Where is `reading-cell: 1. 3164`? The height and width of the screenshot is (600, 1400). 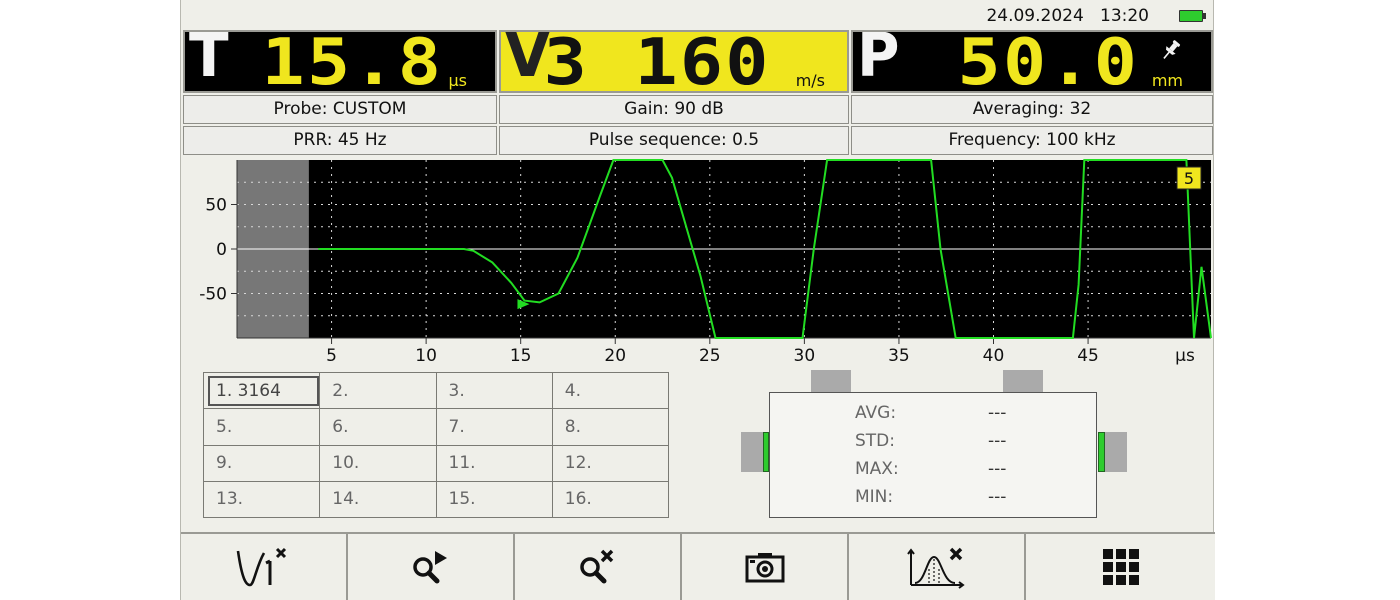 reading-cell: 1. 3164 is located at coordinates (261, 390).